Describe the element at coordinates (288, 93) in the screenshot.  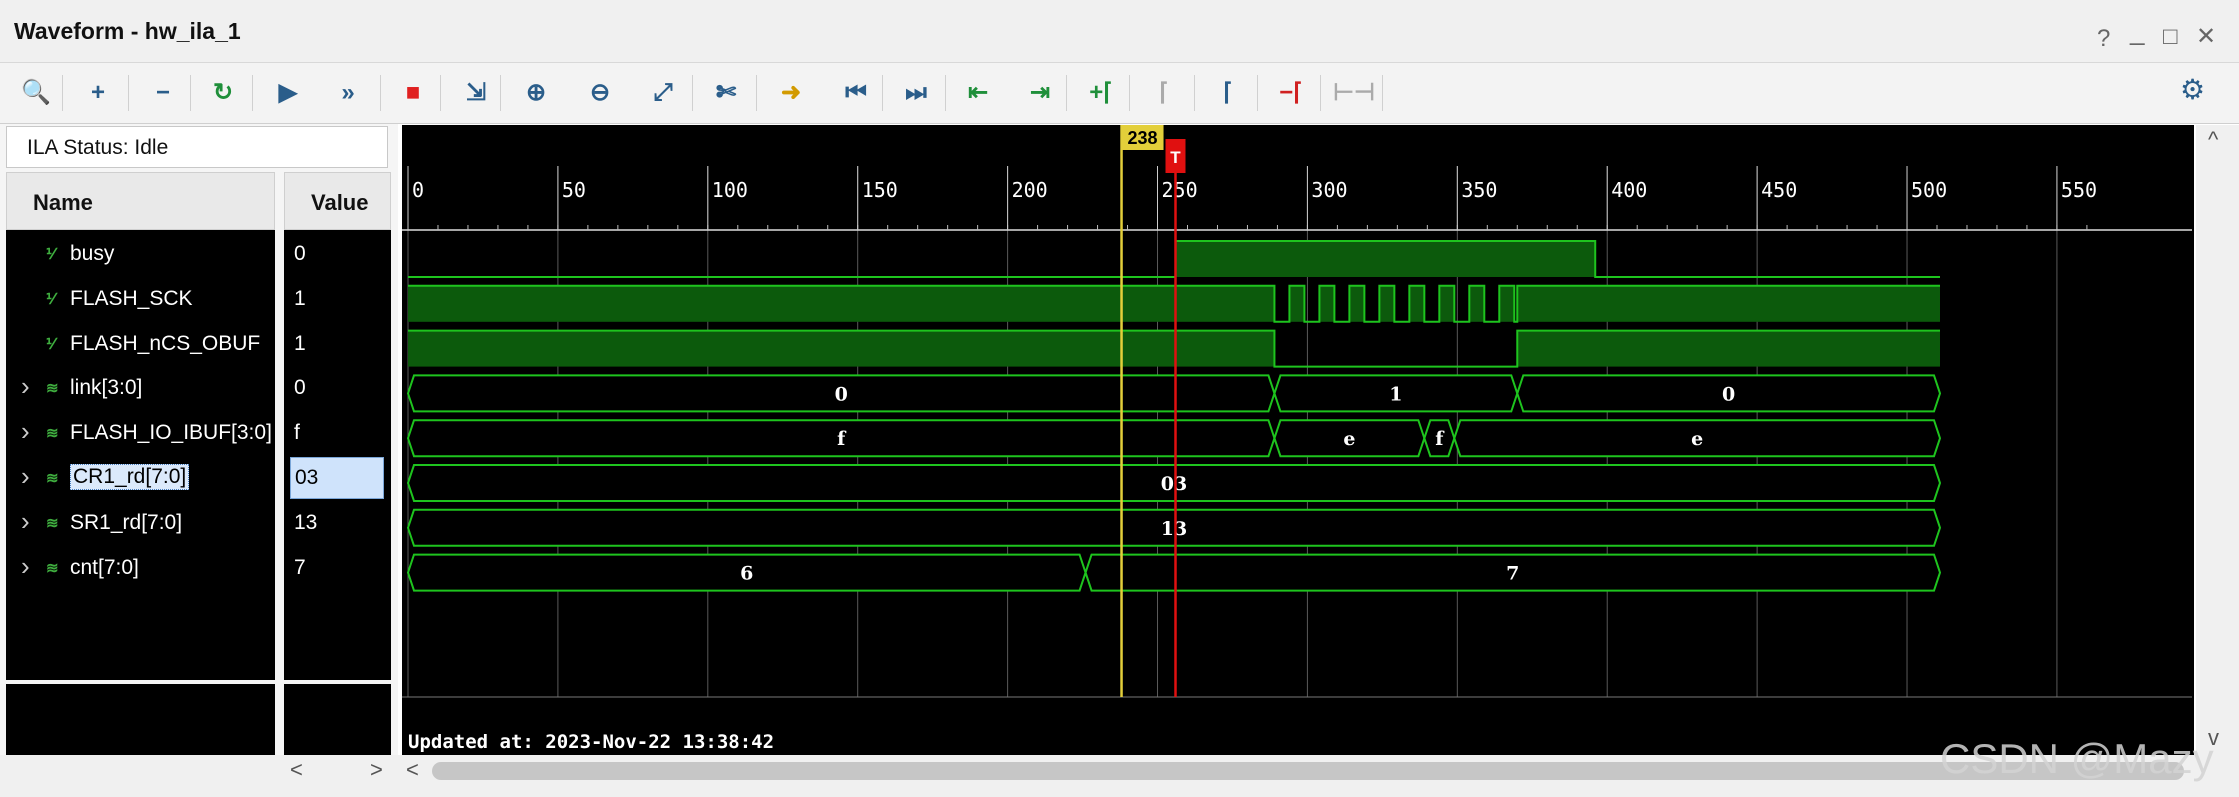
I see `run-trigger-button: ▶` at that location.